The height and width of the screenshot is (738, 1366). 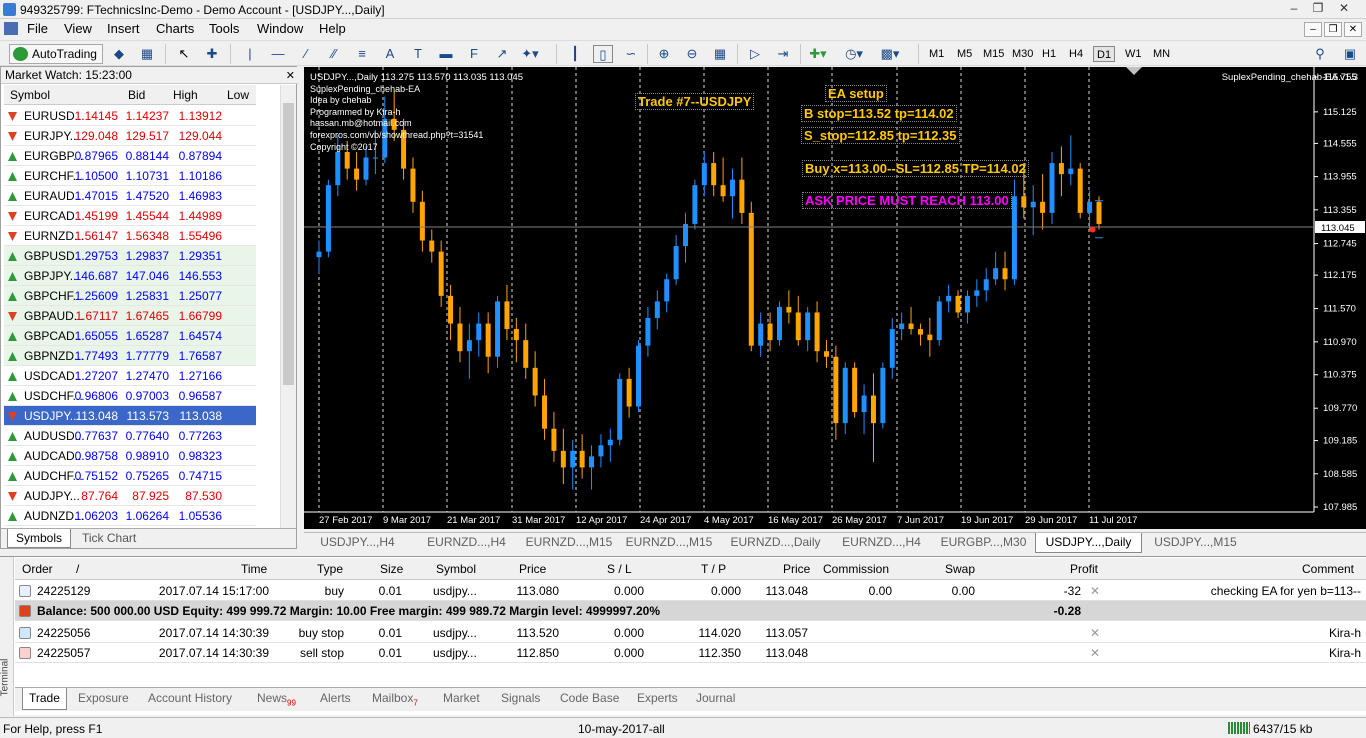 What do you see at coordinates (1088, 543) in the screenshot?
I see `chart-tab: USDJPY...,Daily` at bounding box center [1088, 543].